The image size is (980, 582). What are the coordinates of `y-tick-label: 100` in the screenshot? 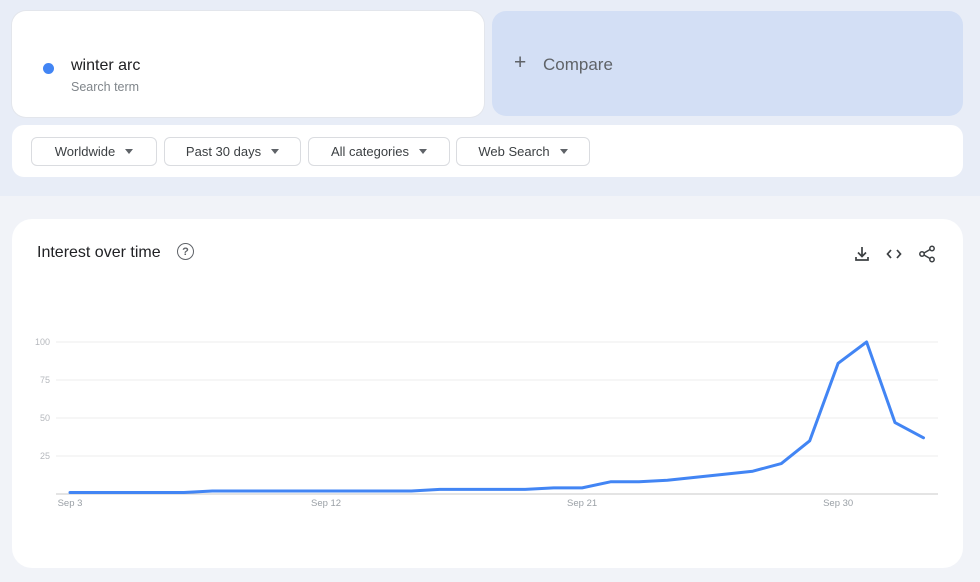 It's located at (42, 342).